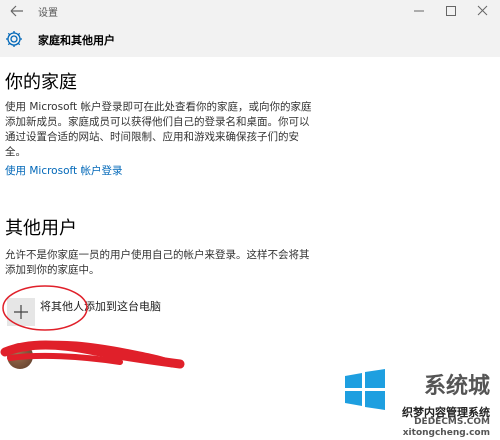  What do you see at coordinates (446, 433) in the screenshot?
I see `watermark-line: xitongcheng.com` at bounding box center [446, 433].